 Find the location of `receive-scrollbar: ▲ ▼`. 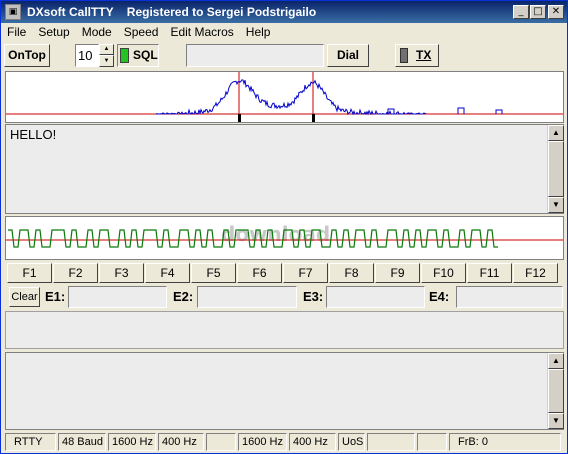

receive-scrollbar: ▲ ▼ is located at coordinates (555, 169).